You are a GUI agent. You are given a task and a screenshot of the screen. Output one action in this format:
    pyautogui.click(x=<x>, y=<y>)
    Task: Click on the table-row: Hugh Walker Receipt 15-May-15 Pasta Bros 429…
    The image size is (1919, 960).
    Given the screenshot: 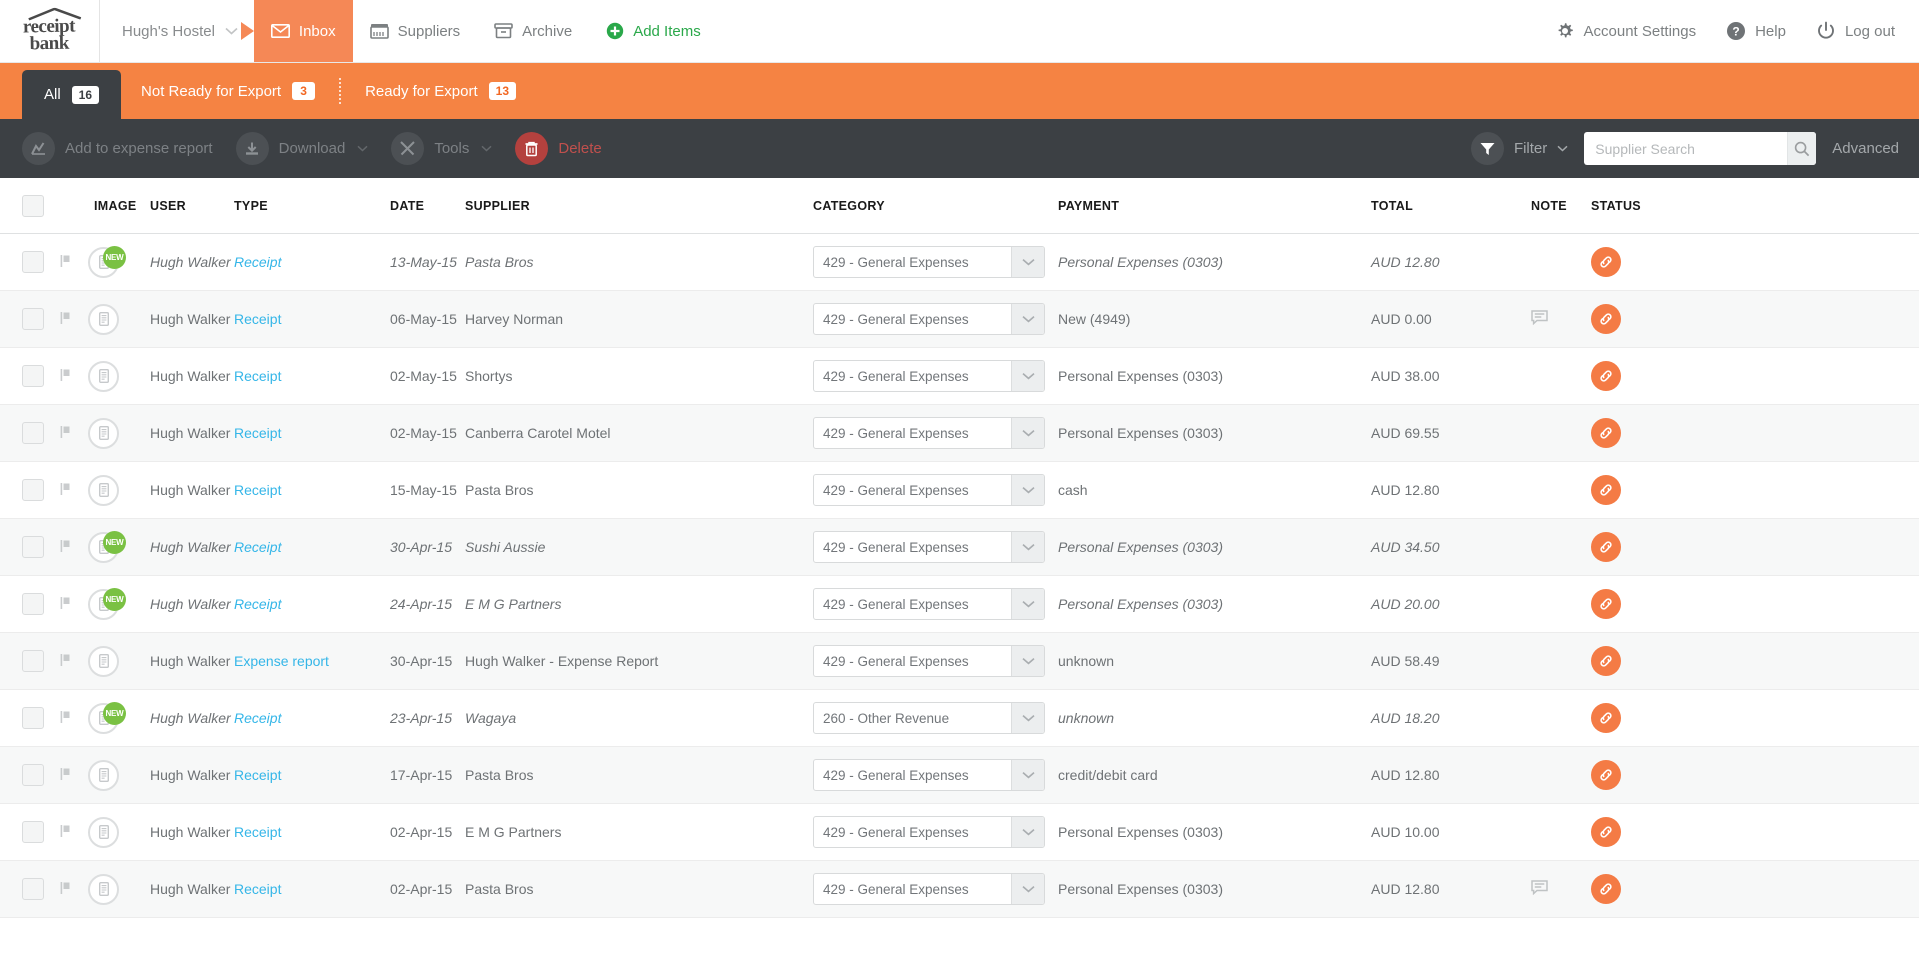 What is the action you would take?
    pyautogui.click(x=959, y=490)
    